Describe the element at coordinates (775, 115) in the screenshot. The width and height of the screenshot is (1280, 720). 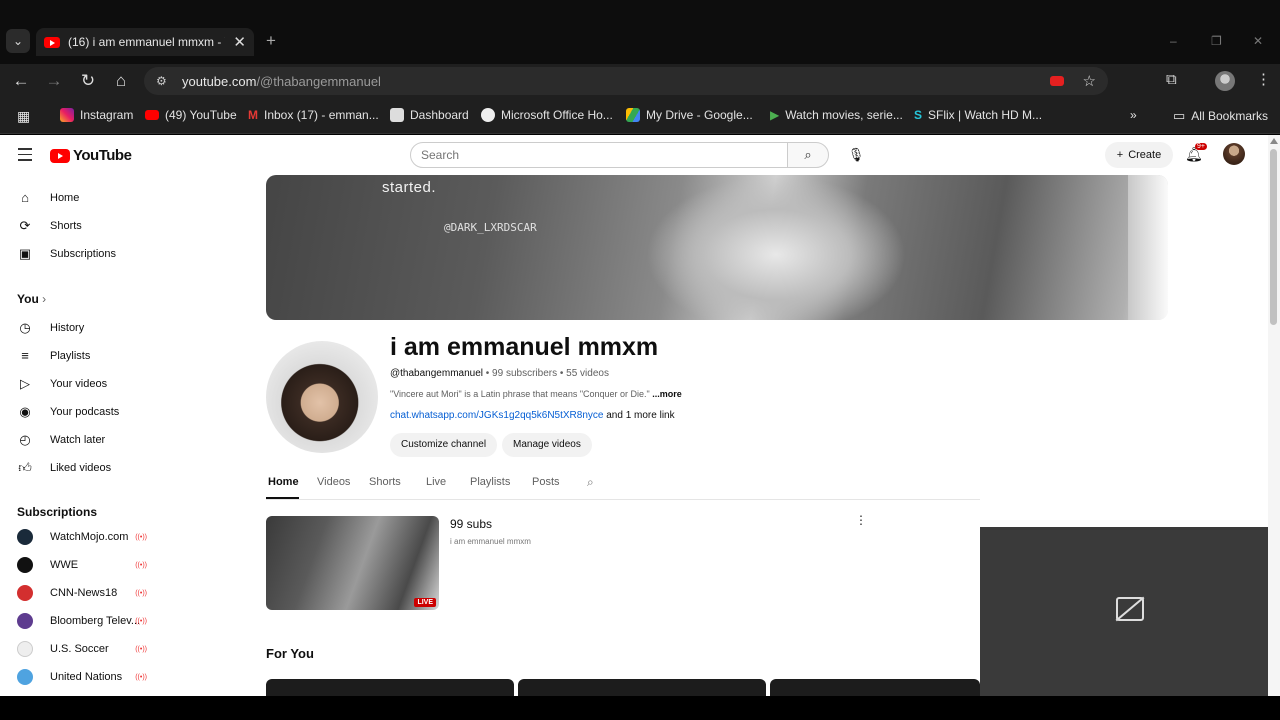
I see `play-icon: ▶` at that location.